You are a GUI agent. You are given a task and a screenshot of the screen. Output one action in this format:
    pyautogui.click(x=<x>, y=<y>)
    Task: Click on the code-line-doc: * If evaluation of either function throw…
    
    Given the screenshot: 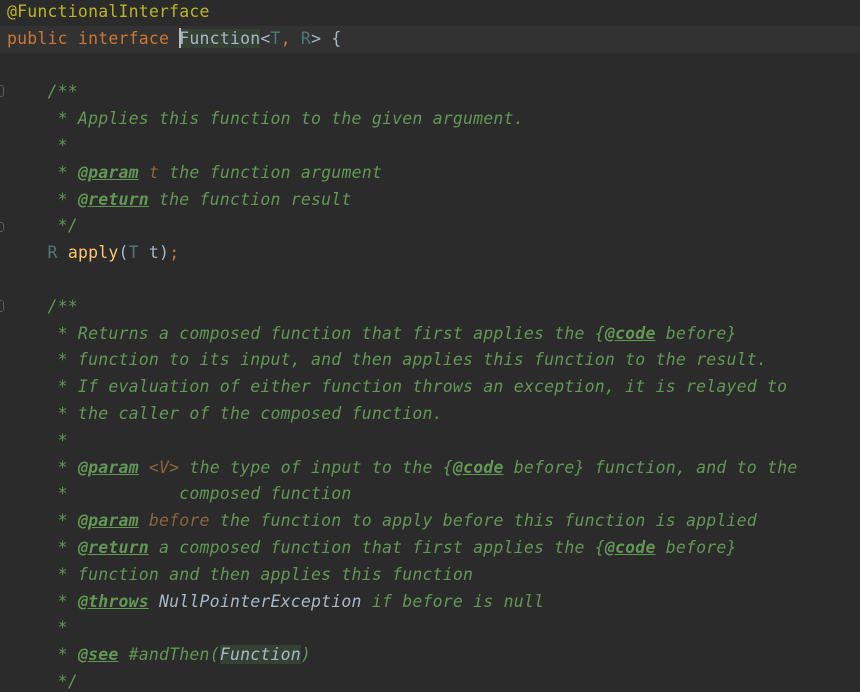 What is the action you would take?
    pyautogui.click(x=430, y=387)
    